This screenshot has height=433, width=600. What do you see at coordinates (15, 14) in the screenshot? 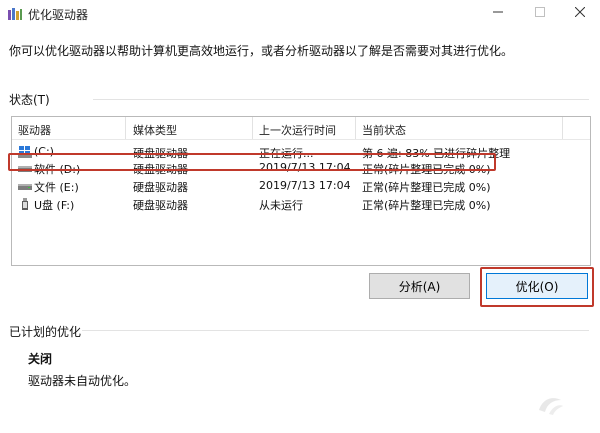
I see `defrag-app-icon` at bounding box center [15, 14].